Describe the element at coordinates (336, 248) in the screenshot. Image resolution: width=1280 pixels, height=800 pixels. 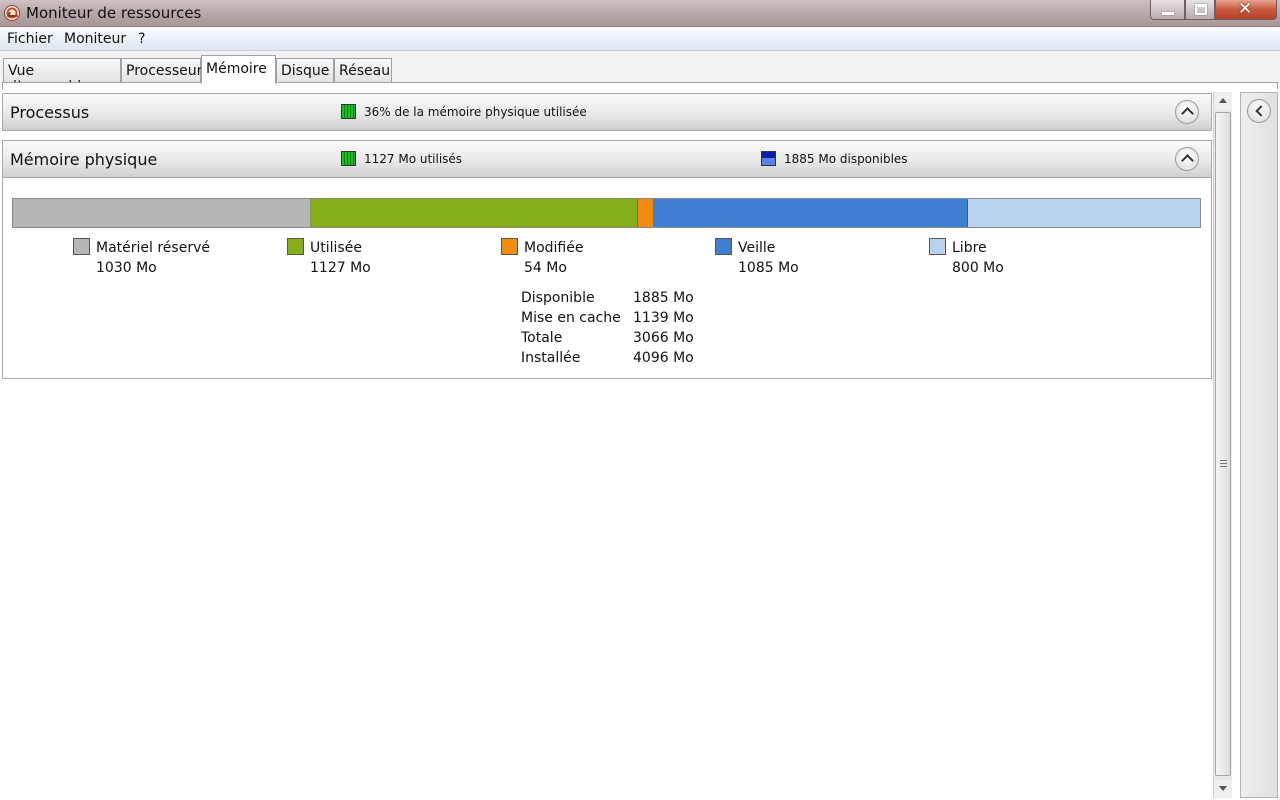
I see `legend-label-used: Utilisée` at that location.